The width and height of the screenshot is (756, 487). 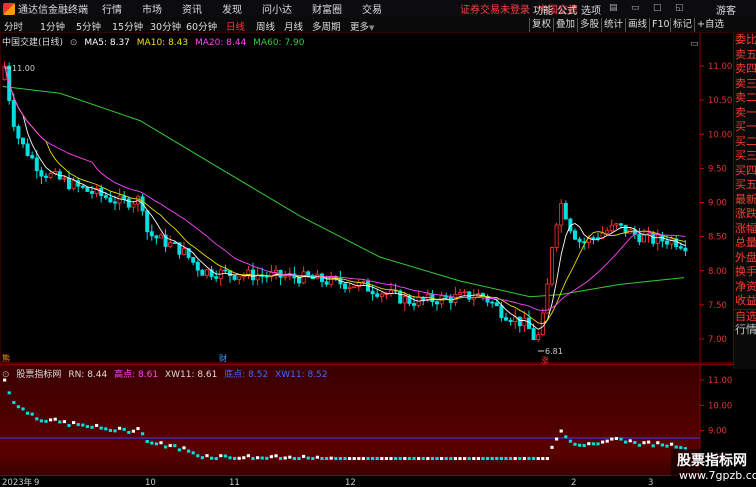 What do you see at coordinates (235, 26) in the screenshot?
I see `period-daily: 日线` at bounding box center [235, 26].